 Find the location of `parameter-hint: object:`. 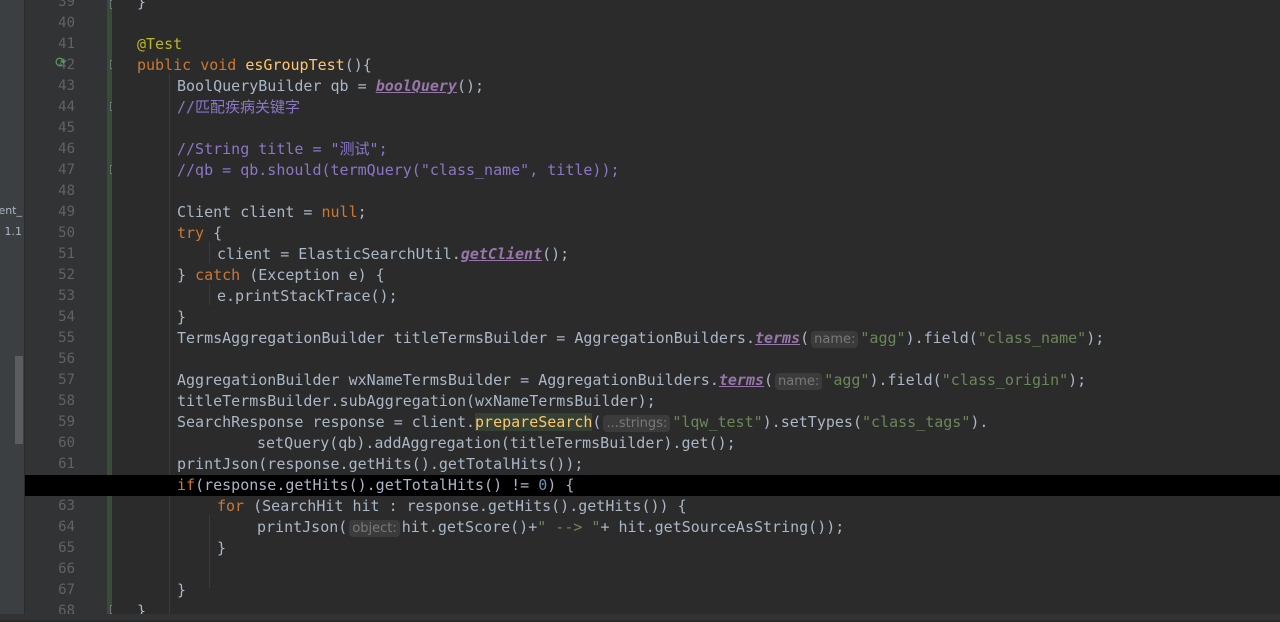

parameter-hint: object: is located at coordinates (374, 528).